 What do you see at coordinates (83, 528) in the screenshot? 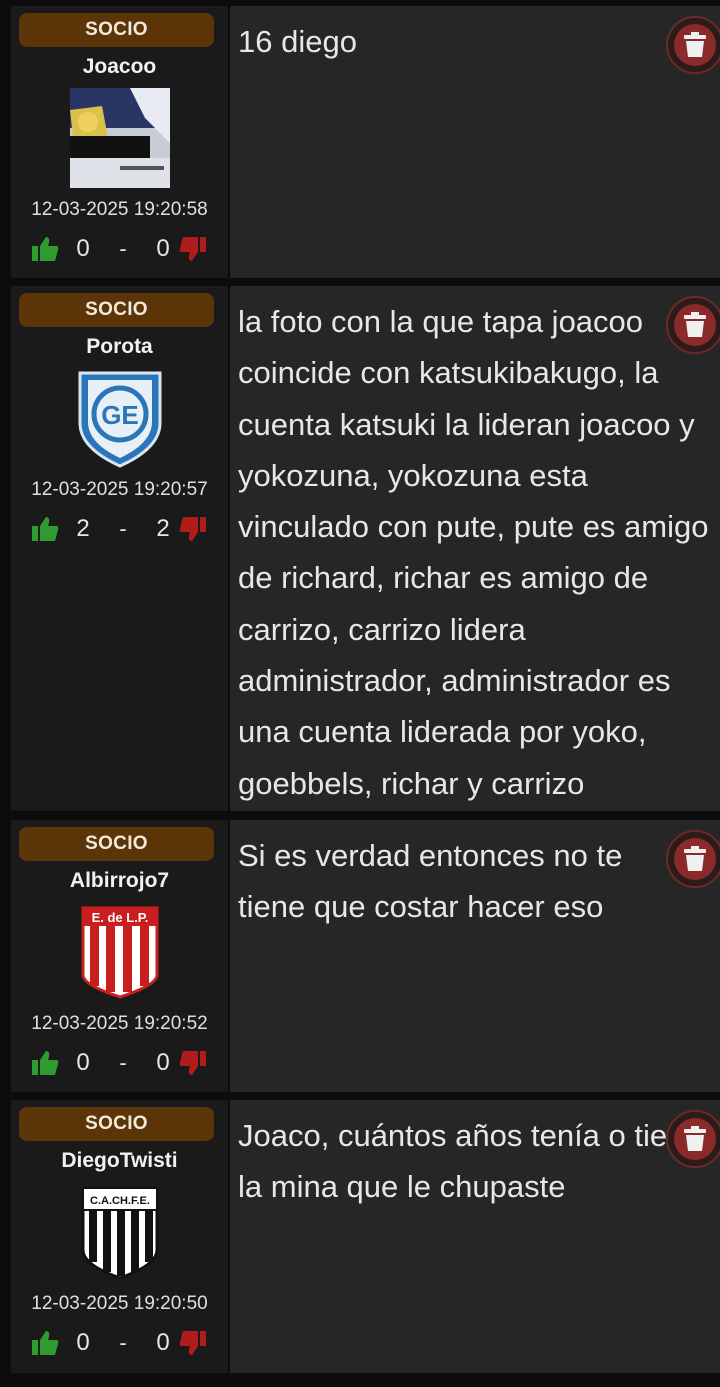
I see `likes-count: 2` at bounding box center [83, 528].